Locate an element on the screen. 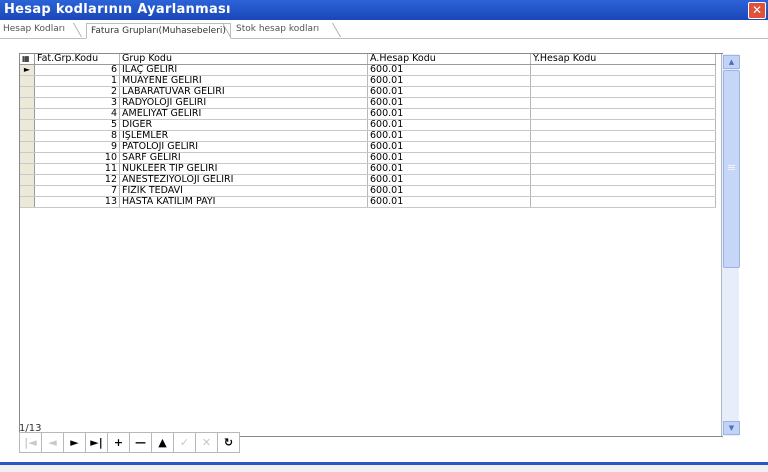 The height and width of the screenshot is (472, 768). fat-grp-kodu-cell: 13 is located at coordinates (77, 202).